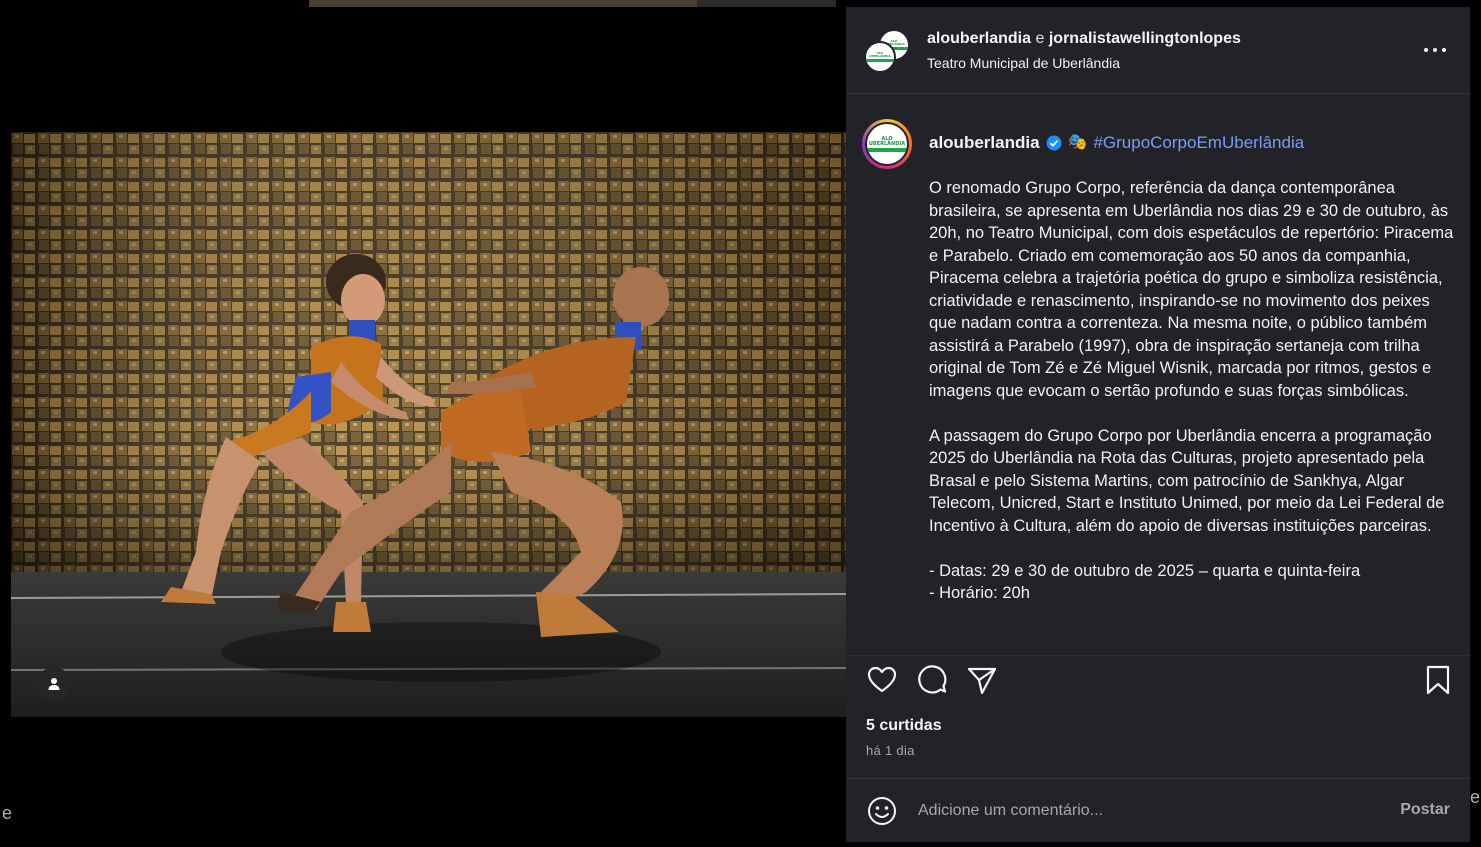 Image resolution: width=1481 pixels, height=847 pixels. I want to click on heart-icon, so click(882, 680).